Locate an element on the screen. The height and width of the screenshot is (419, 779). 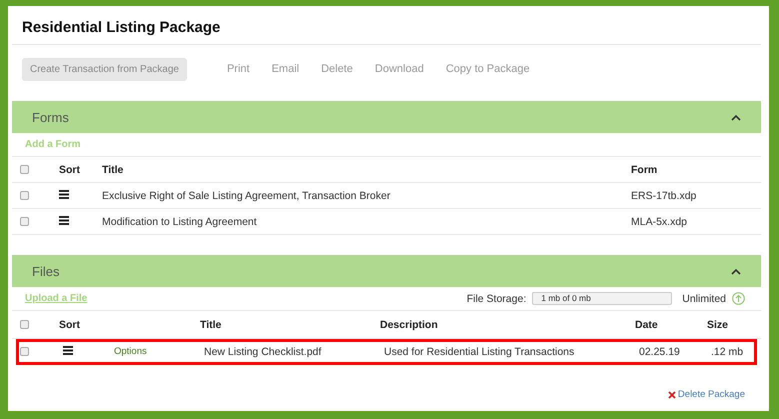
section-title: Files is located at coordinates (46, 271).